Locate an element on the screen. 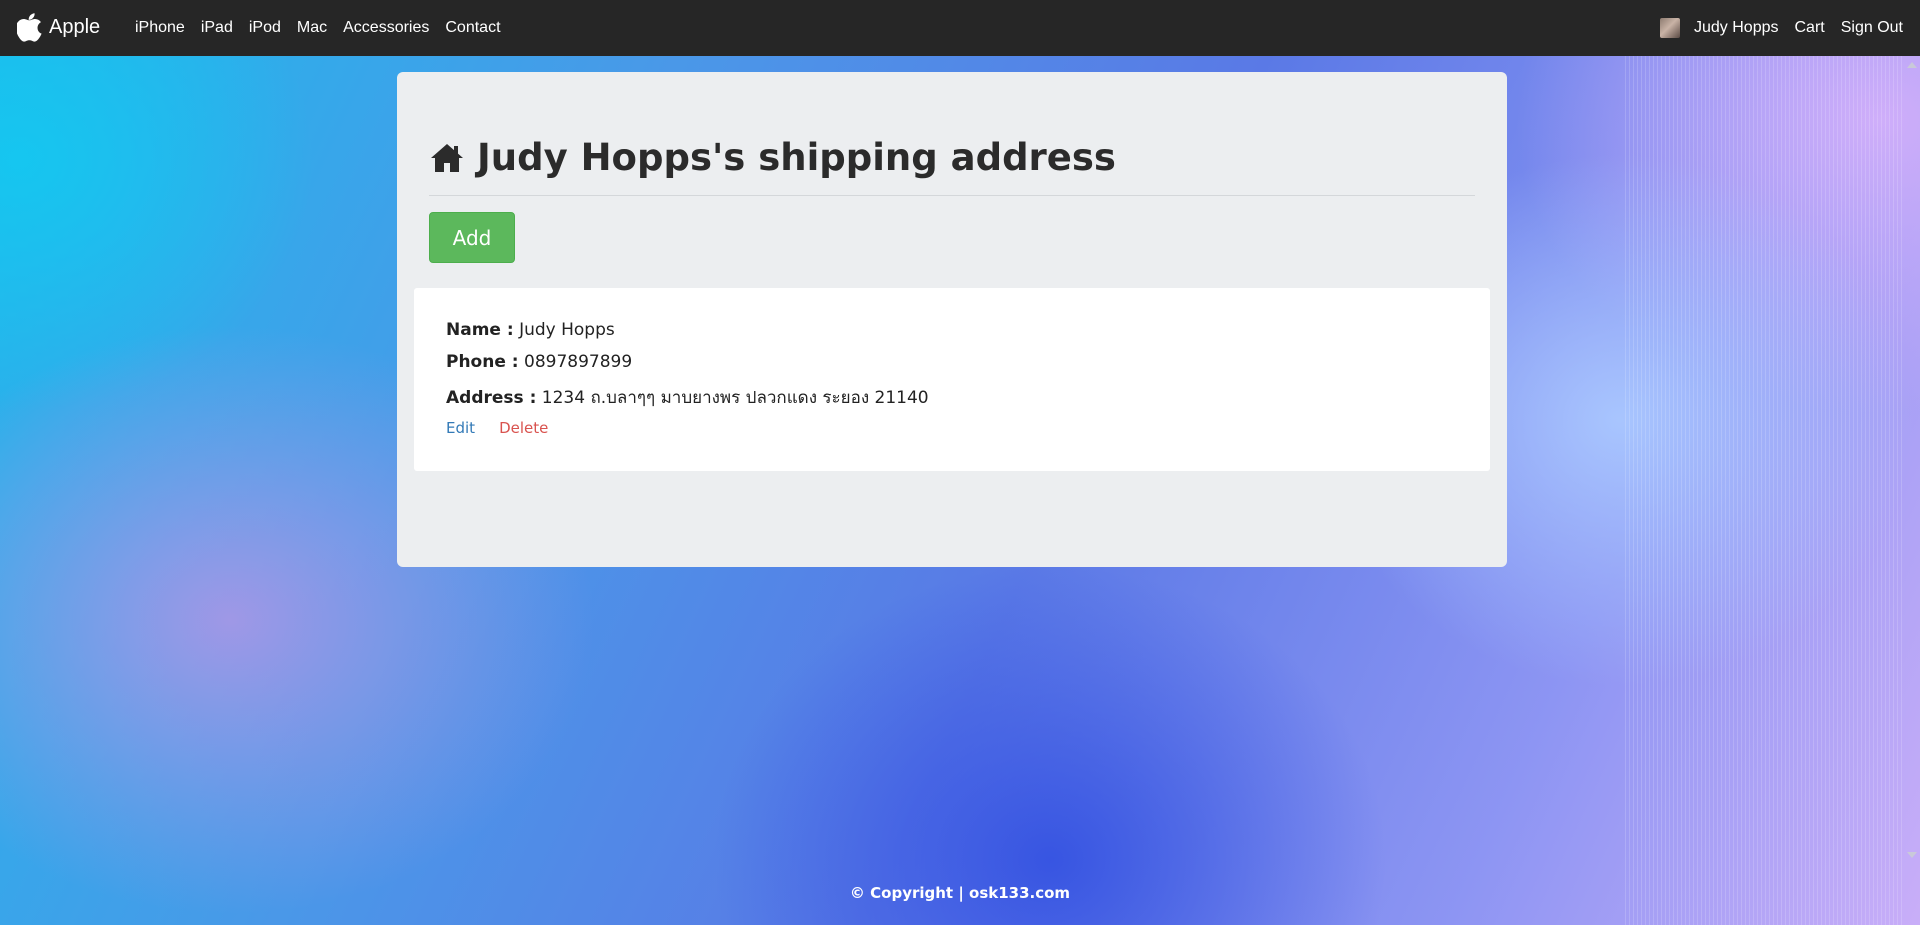 This screenshot has height=925, width=1920. phone-label: Phone : is located at coordinates (482, 362).